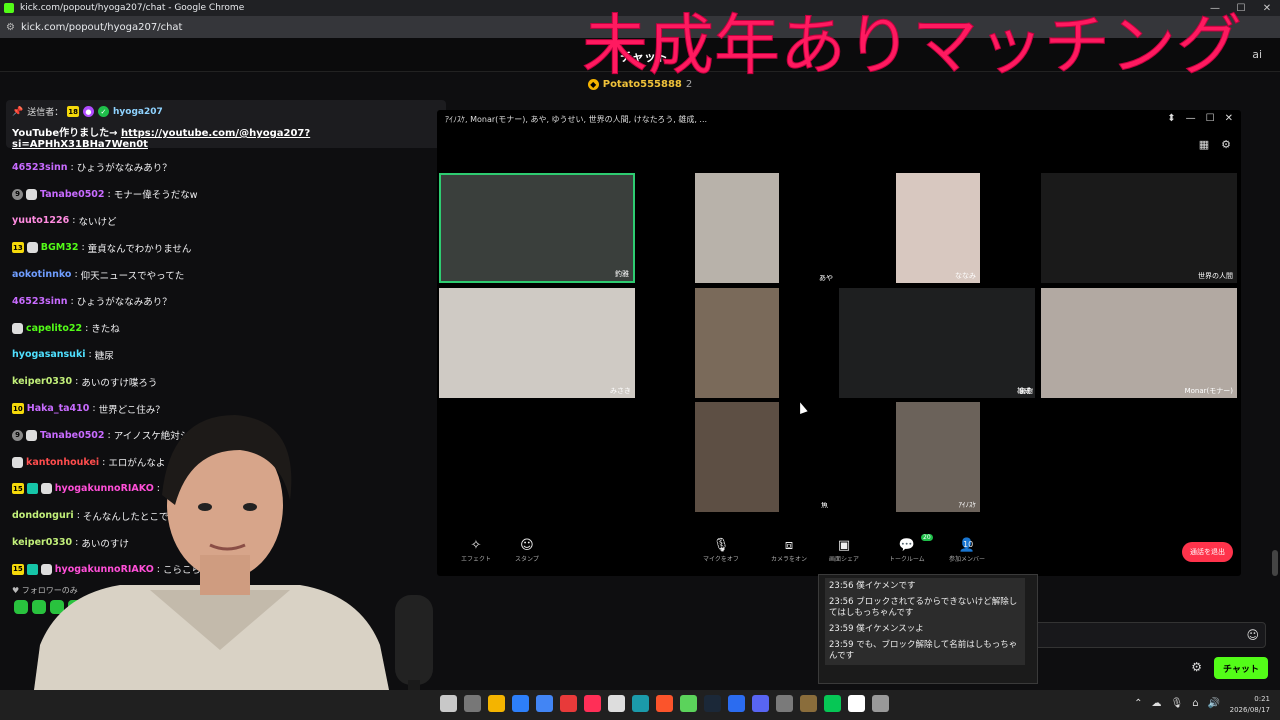 The width and height of the screenshot is (1280, 720). I want to click on chat-settings-icon: ⚙, so click(1196, 667).